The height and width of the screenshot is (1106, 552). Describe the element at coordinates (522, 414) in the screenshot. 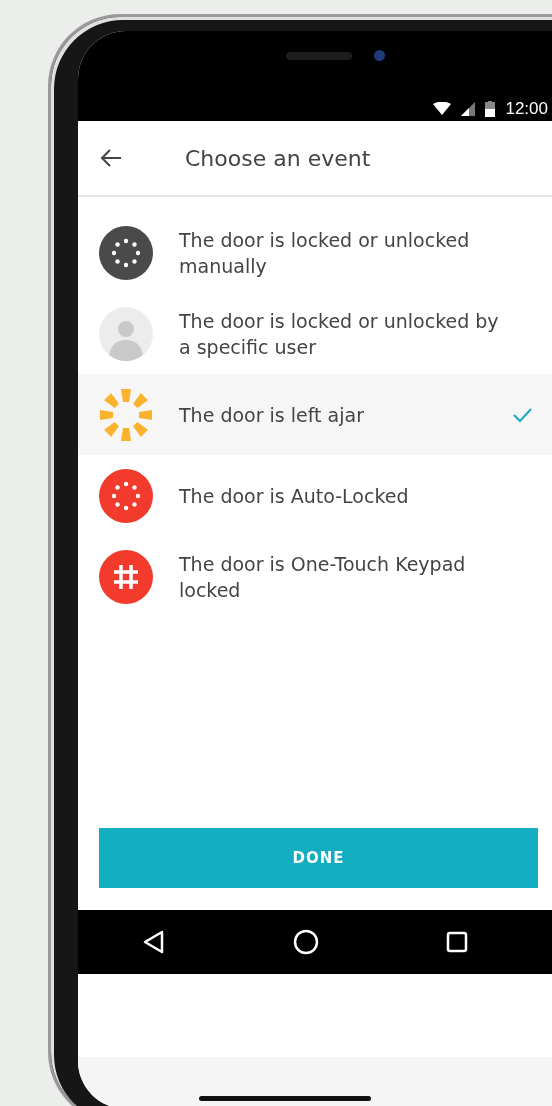

I see `checkmark-icon` at that location.